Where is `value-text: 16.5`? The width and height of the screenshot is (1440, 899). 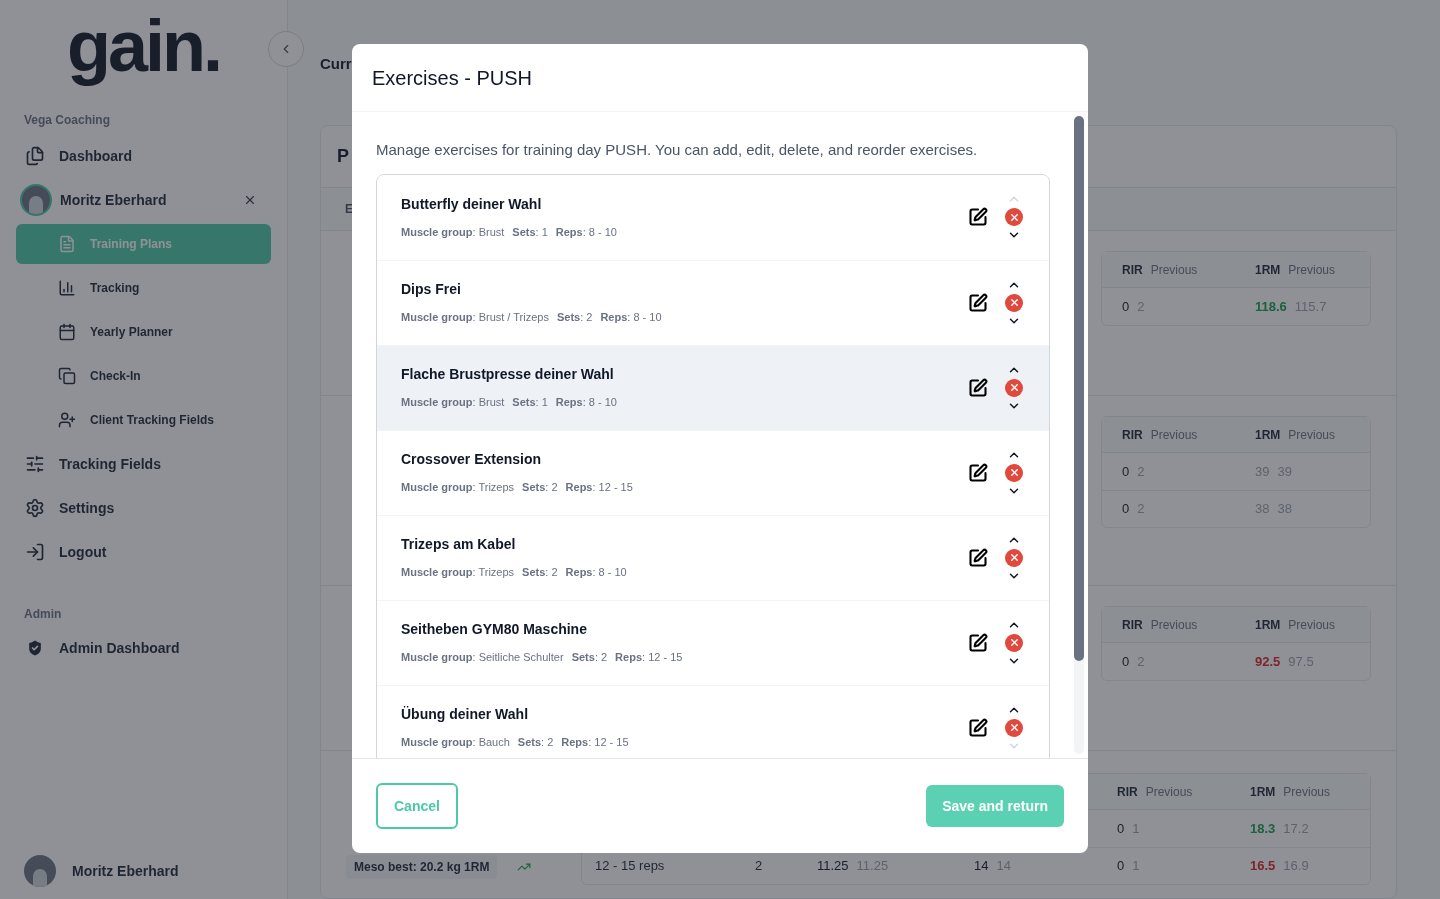
value-text: 16.5 is located at coordinates (1263, 866).